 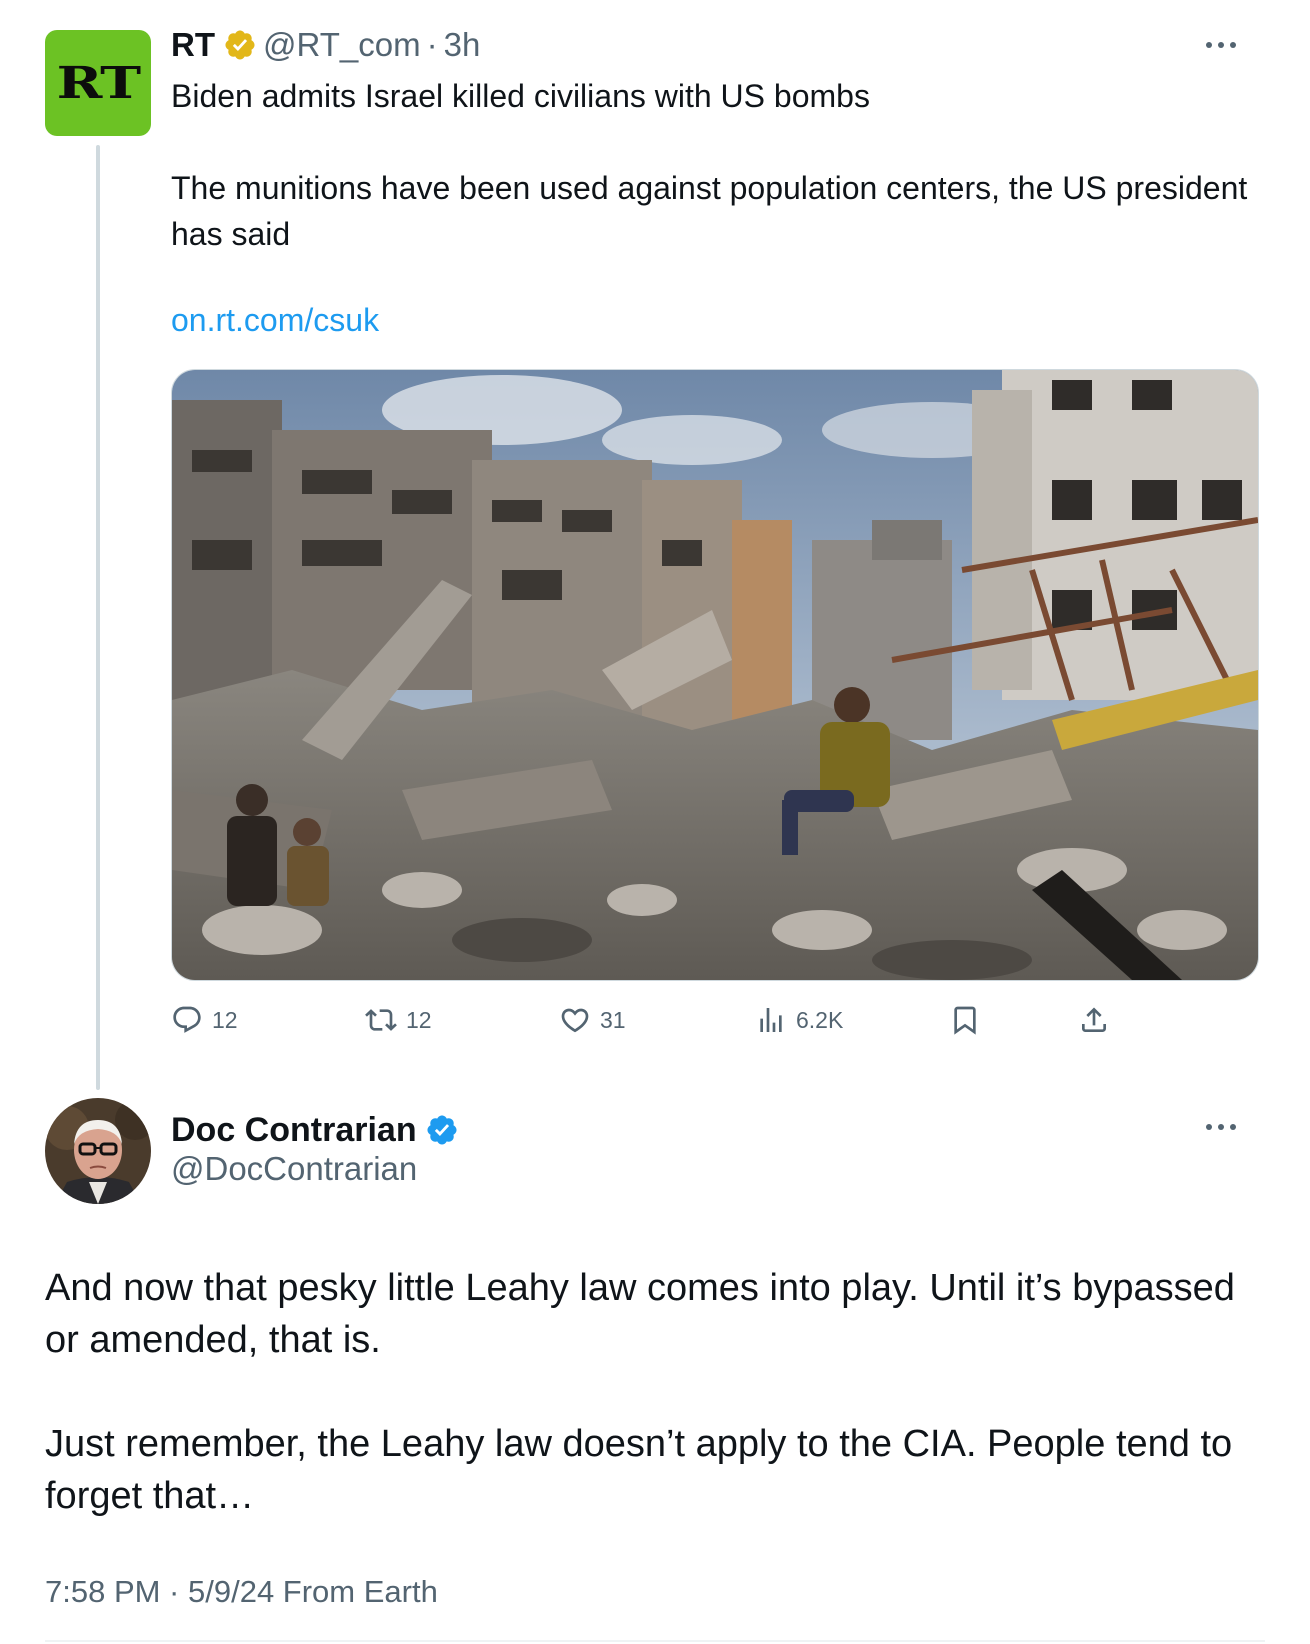 I want to click on reply-icon, so click(x=187, y=1019).